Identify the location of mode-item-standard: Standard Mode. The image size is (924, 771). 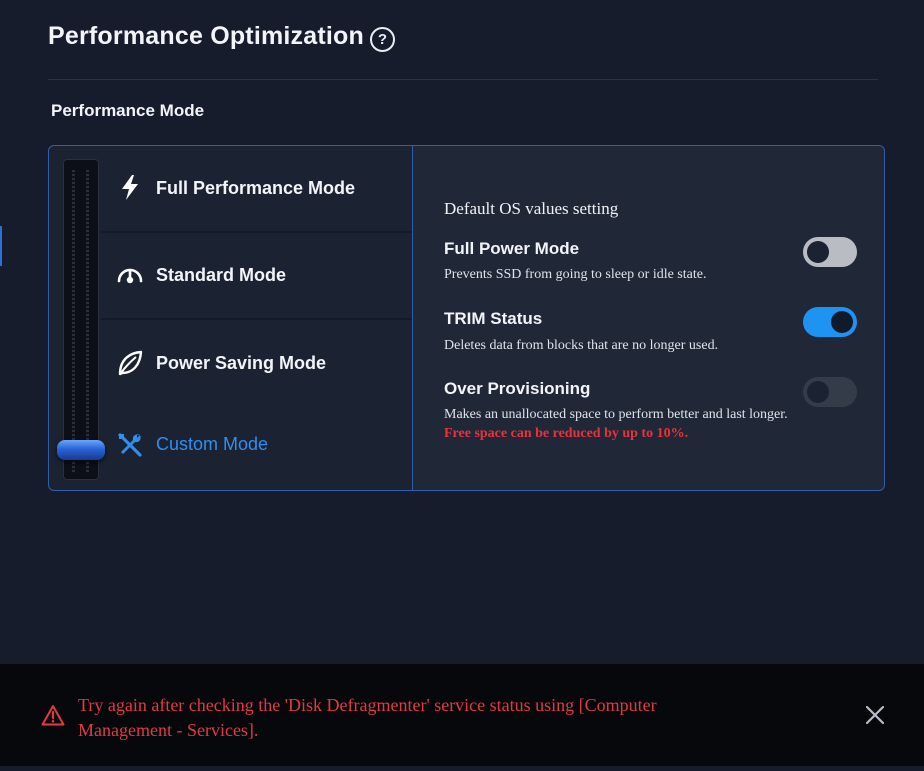
(231, 276).